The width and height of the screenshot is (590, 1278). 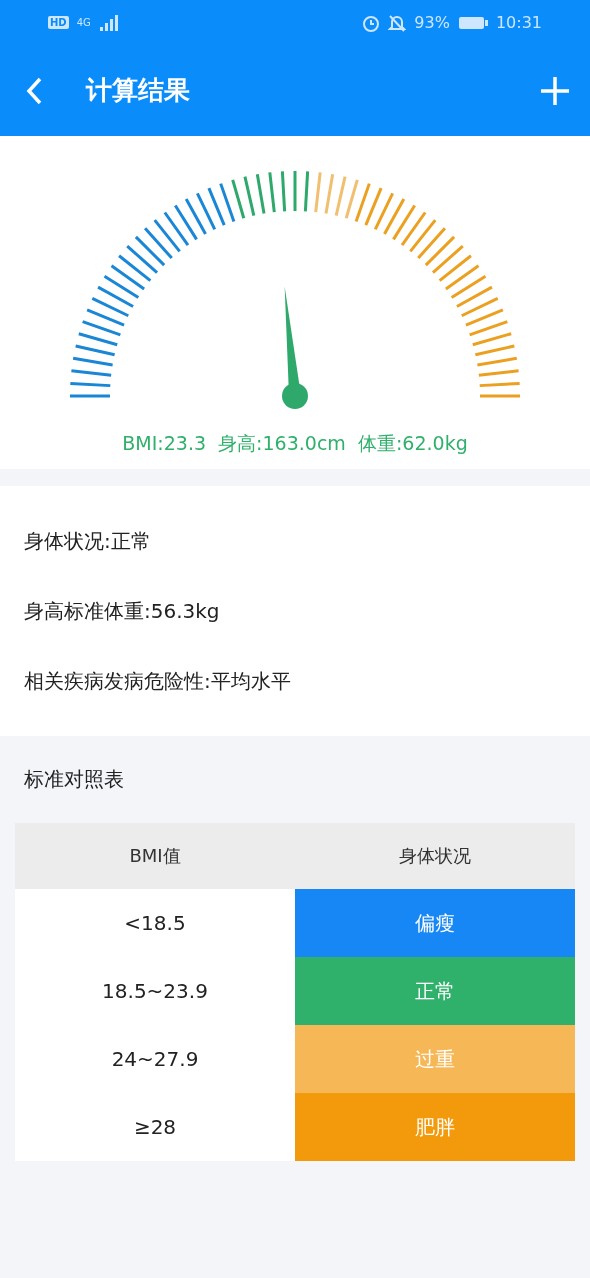 I want to click on bmi-summary: BMI:23.3 身高:163.0cm 体重:62.0kg, so click(x=295, y=443).